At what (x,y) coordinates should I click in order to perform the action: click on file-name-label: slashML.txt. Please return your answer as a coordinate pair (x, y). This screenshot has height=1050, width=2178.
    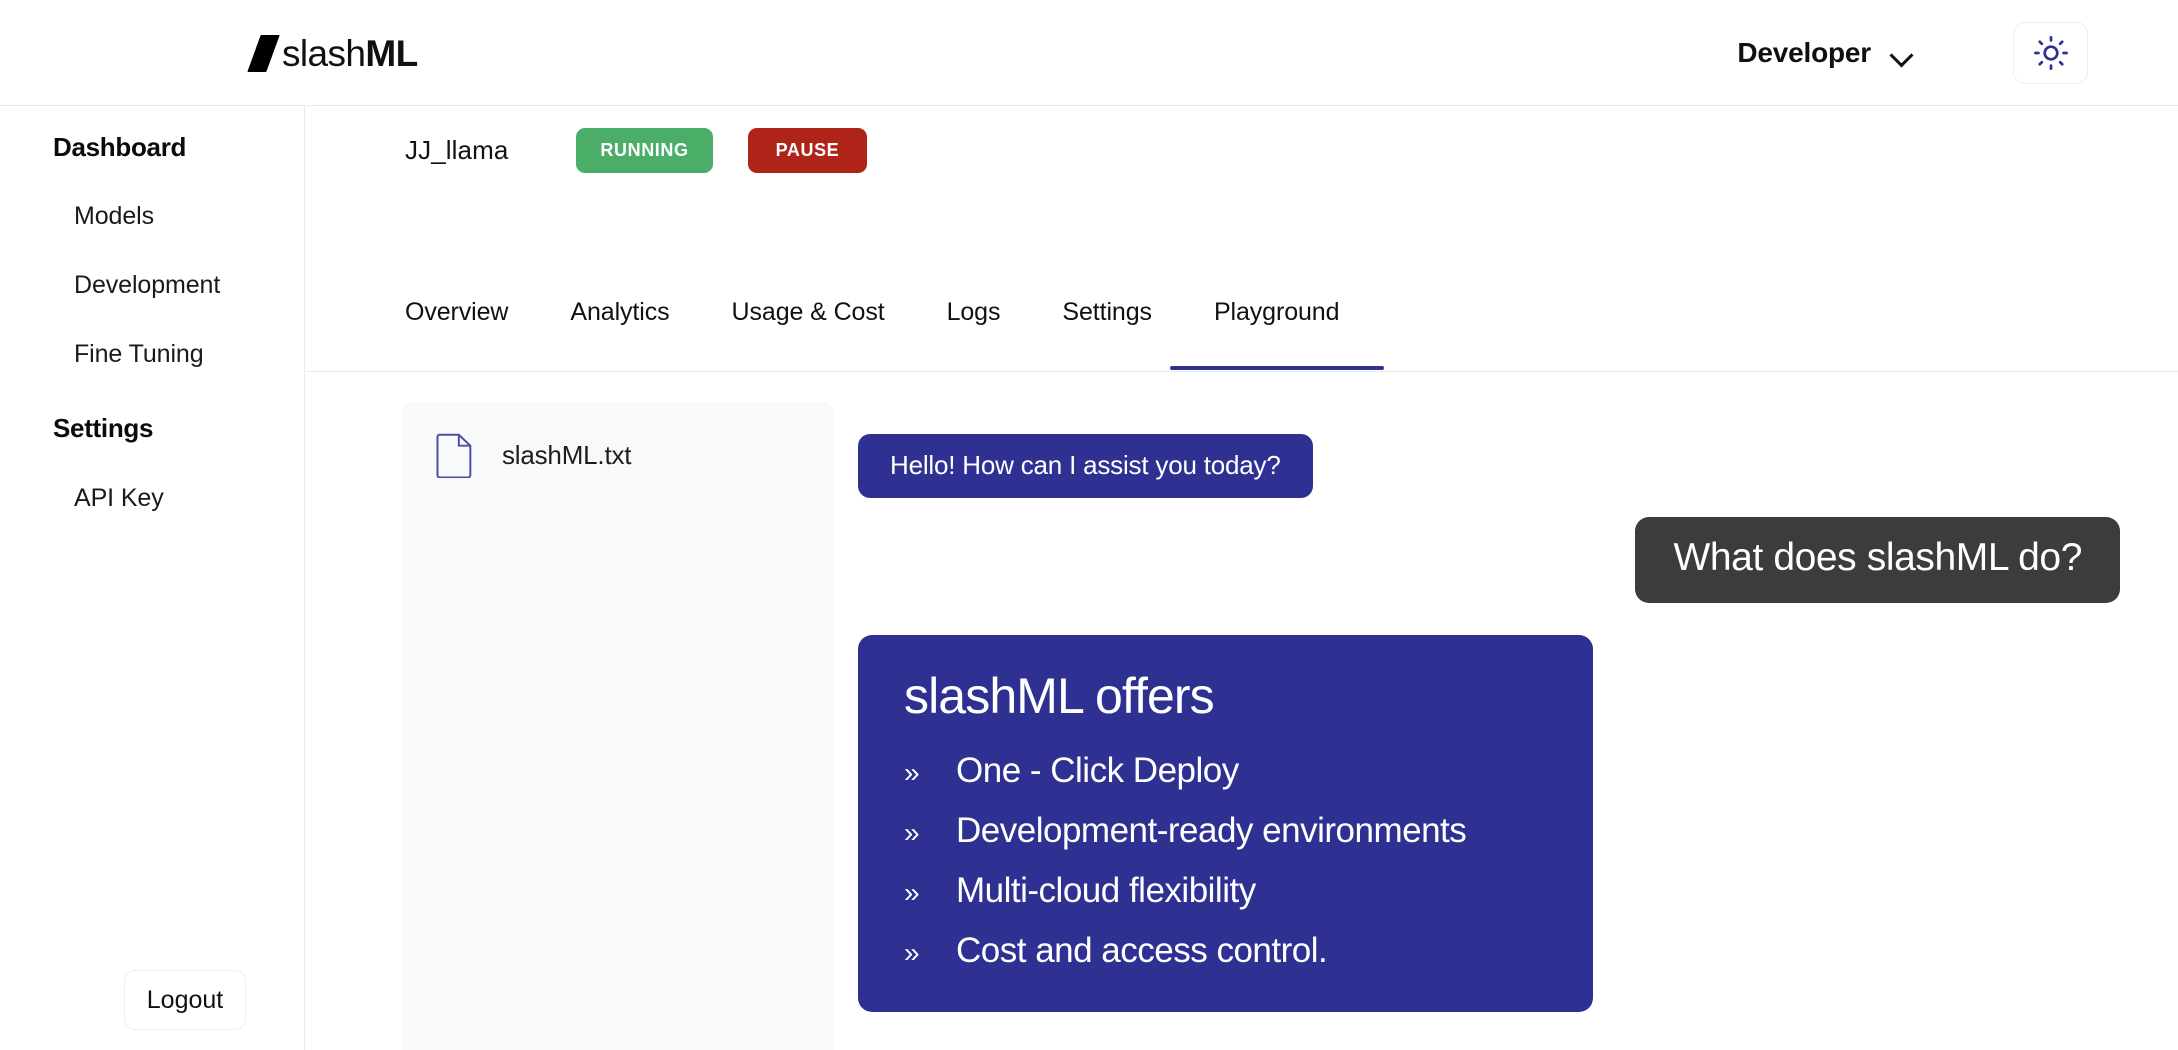
    Looking at the image, I should click on (567, 454).